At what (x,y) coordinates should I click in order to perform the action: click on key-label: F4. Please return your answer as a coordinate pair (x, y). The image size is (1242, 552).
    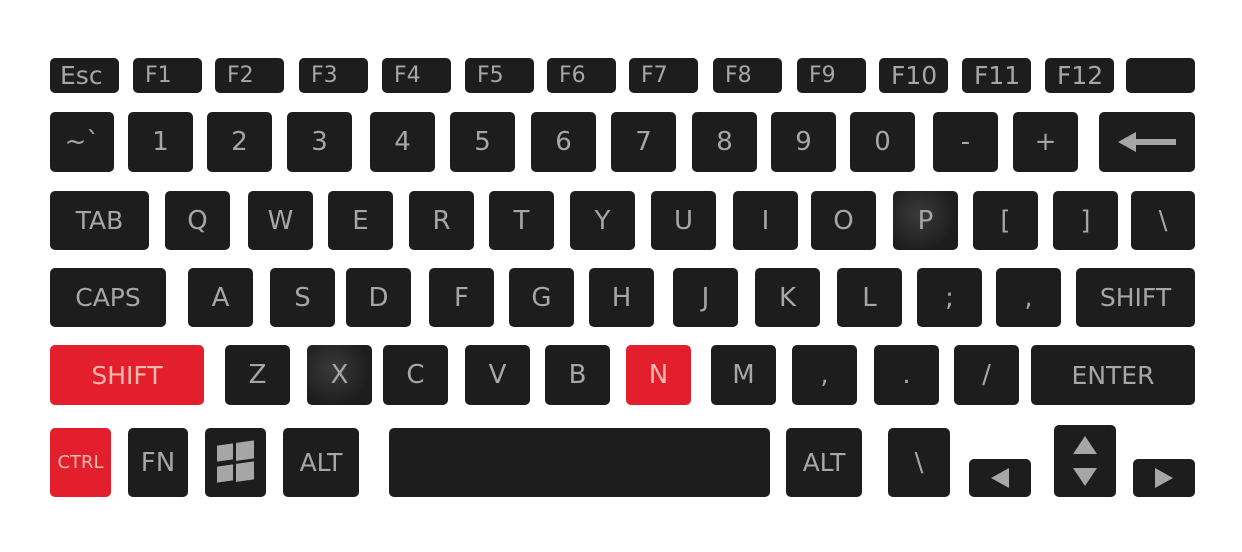
    Looking at the image, I should click on (407, 75).